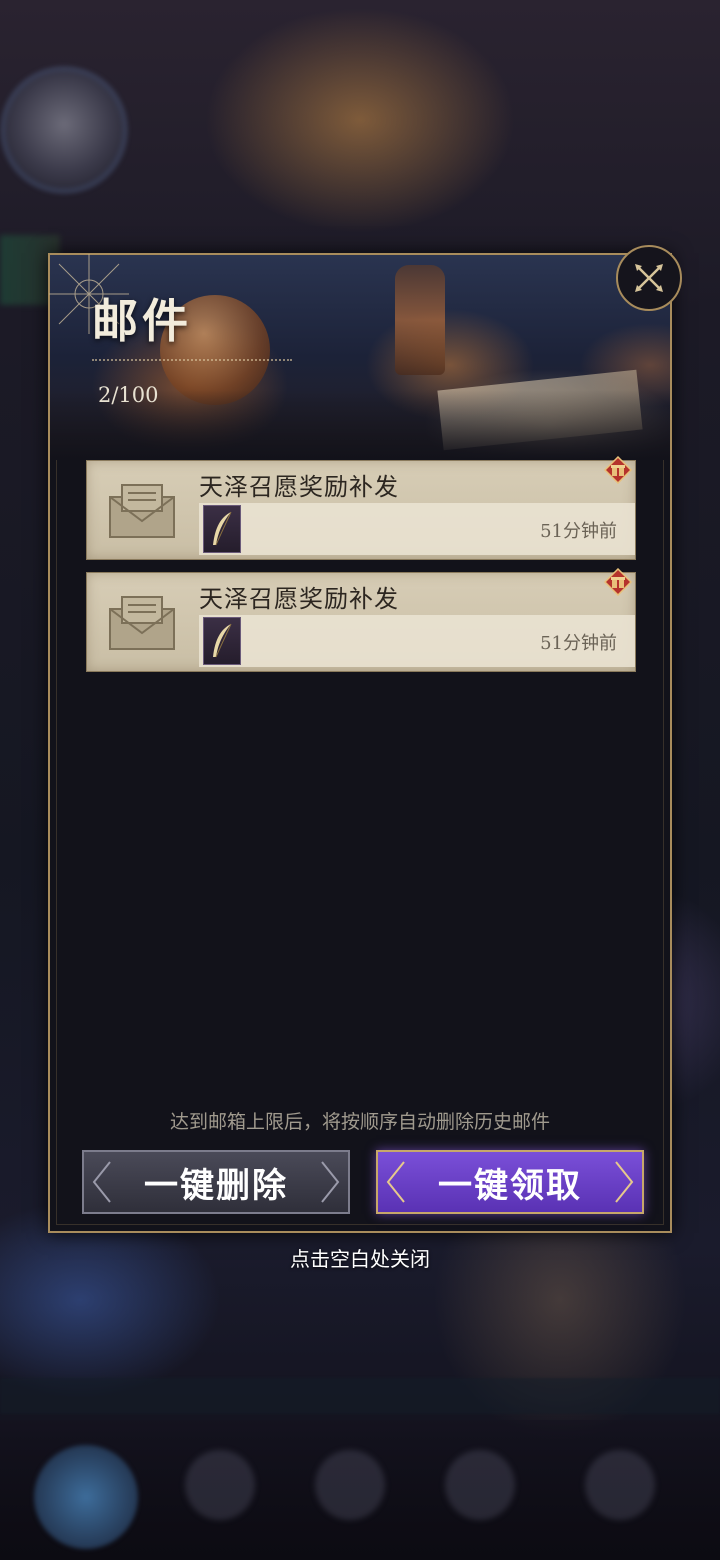  I want to click on close-button, so click(649, 278).